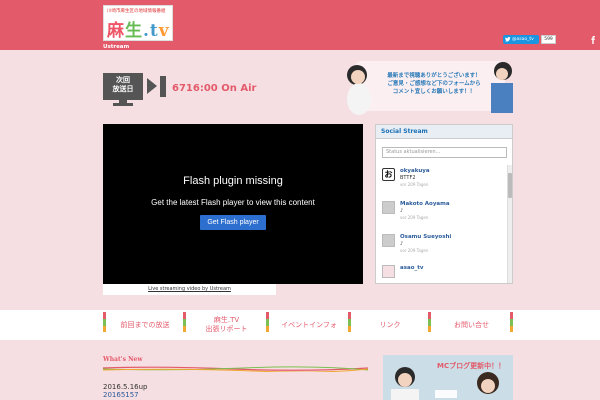 This screenshot has height=400, width=600. I want to click on nav-item-past-broadcasts: 前回までの放送, so click(145, 325).